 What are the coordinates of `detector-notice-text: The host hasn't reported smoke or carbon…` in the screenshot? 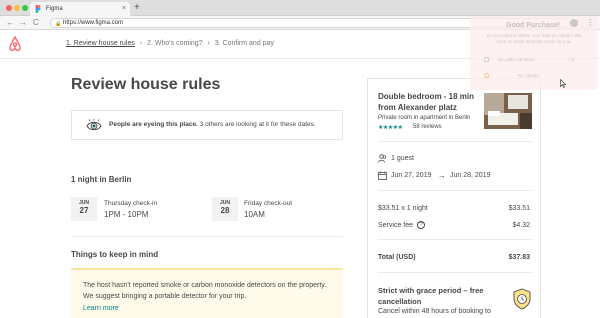 It's located at (205, 291).